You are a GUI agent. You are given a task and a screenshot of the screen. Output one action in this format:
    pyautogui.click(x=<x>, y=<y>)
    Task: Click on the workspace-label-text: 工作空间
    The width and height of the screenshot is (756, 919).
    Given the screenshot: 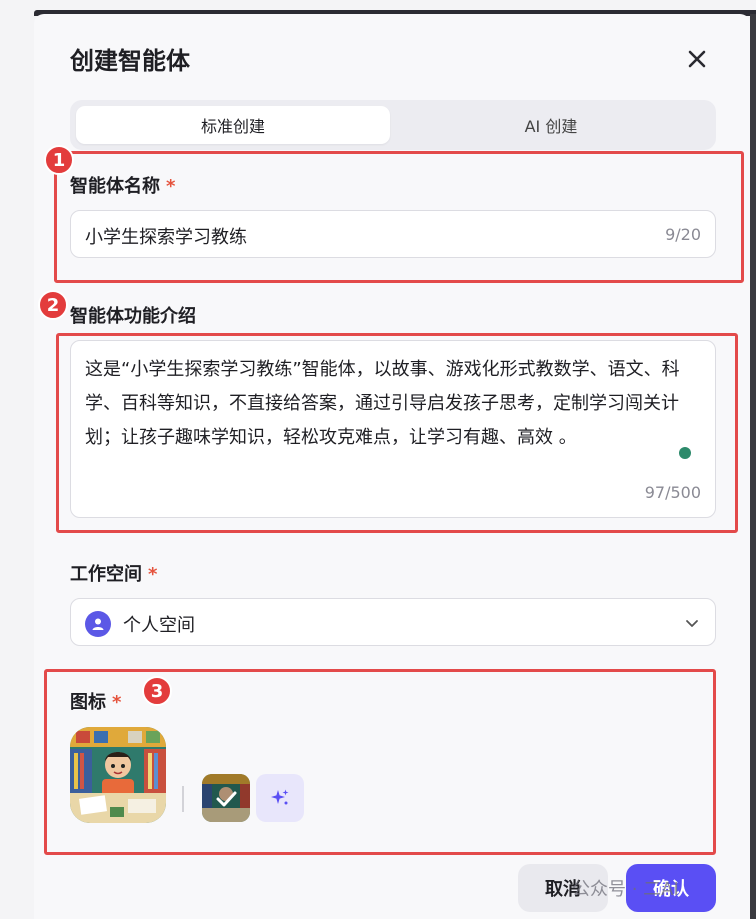 What is the action you would take?
    pyautogui.click(x=106, y=574)
    